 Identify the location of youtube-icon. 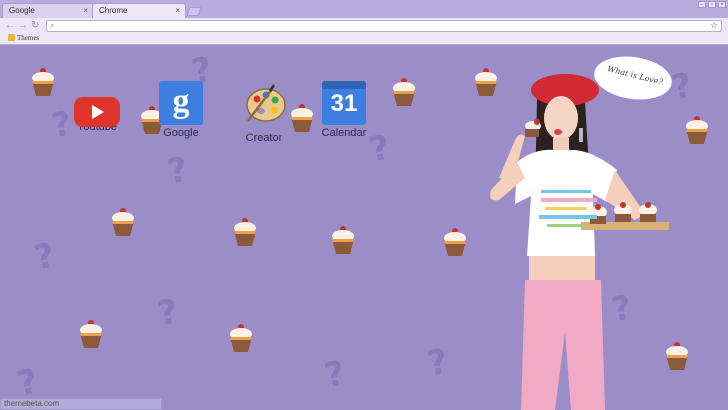
(97, 112).